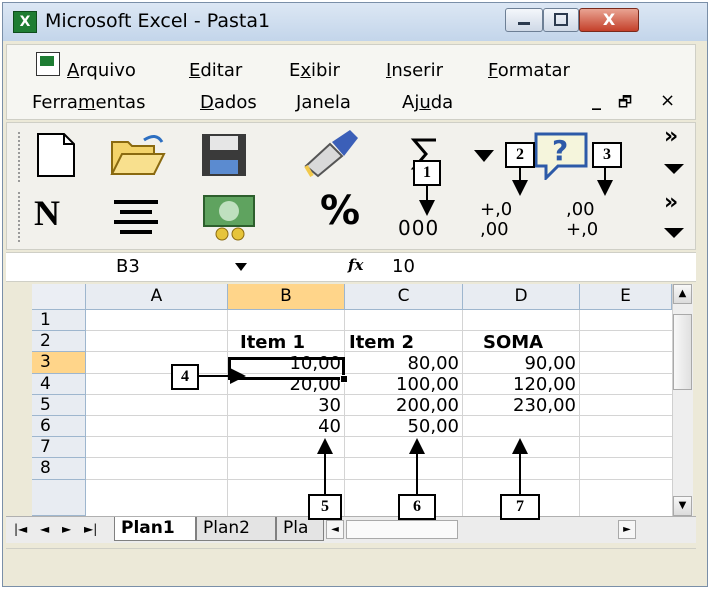  Describe the element at coordinates (128, 266) in the screenshot. I see `name-box-value: B3` at that location.